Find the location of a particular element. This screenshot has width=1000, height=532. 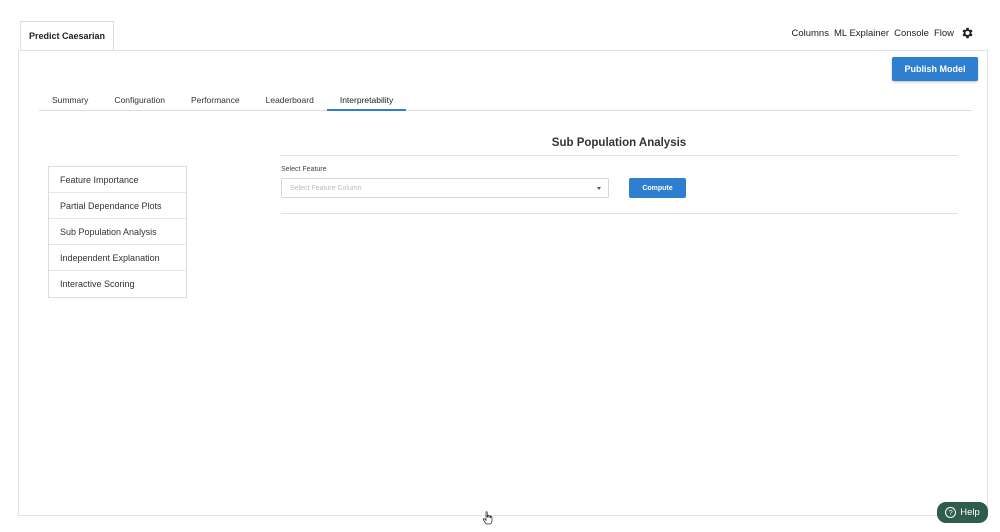

question-circle-icon: ? is located at coordinates (951, 512).